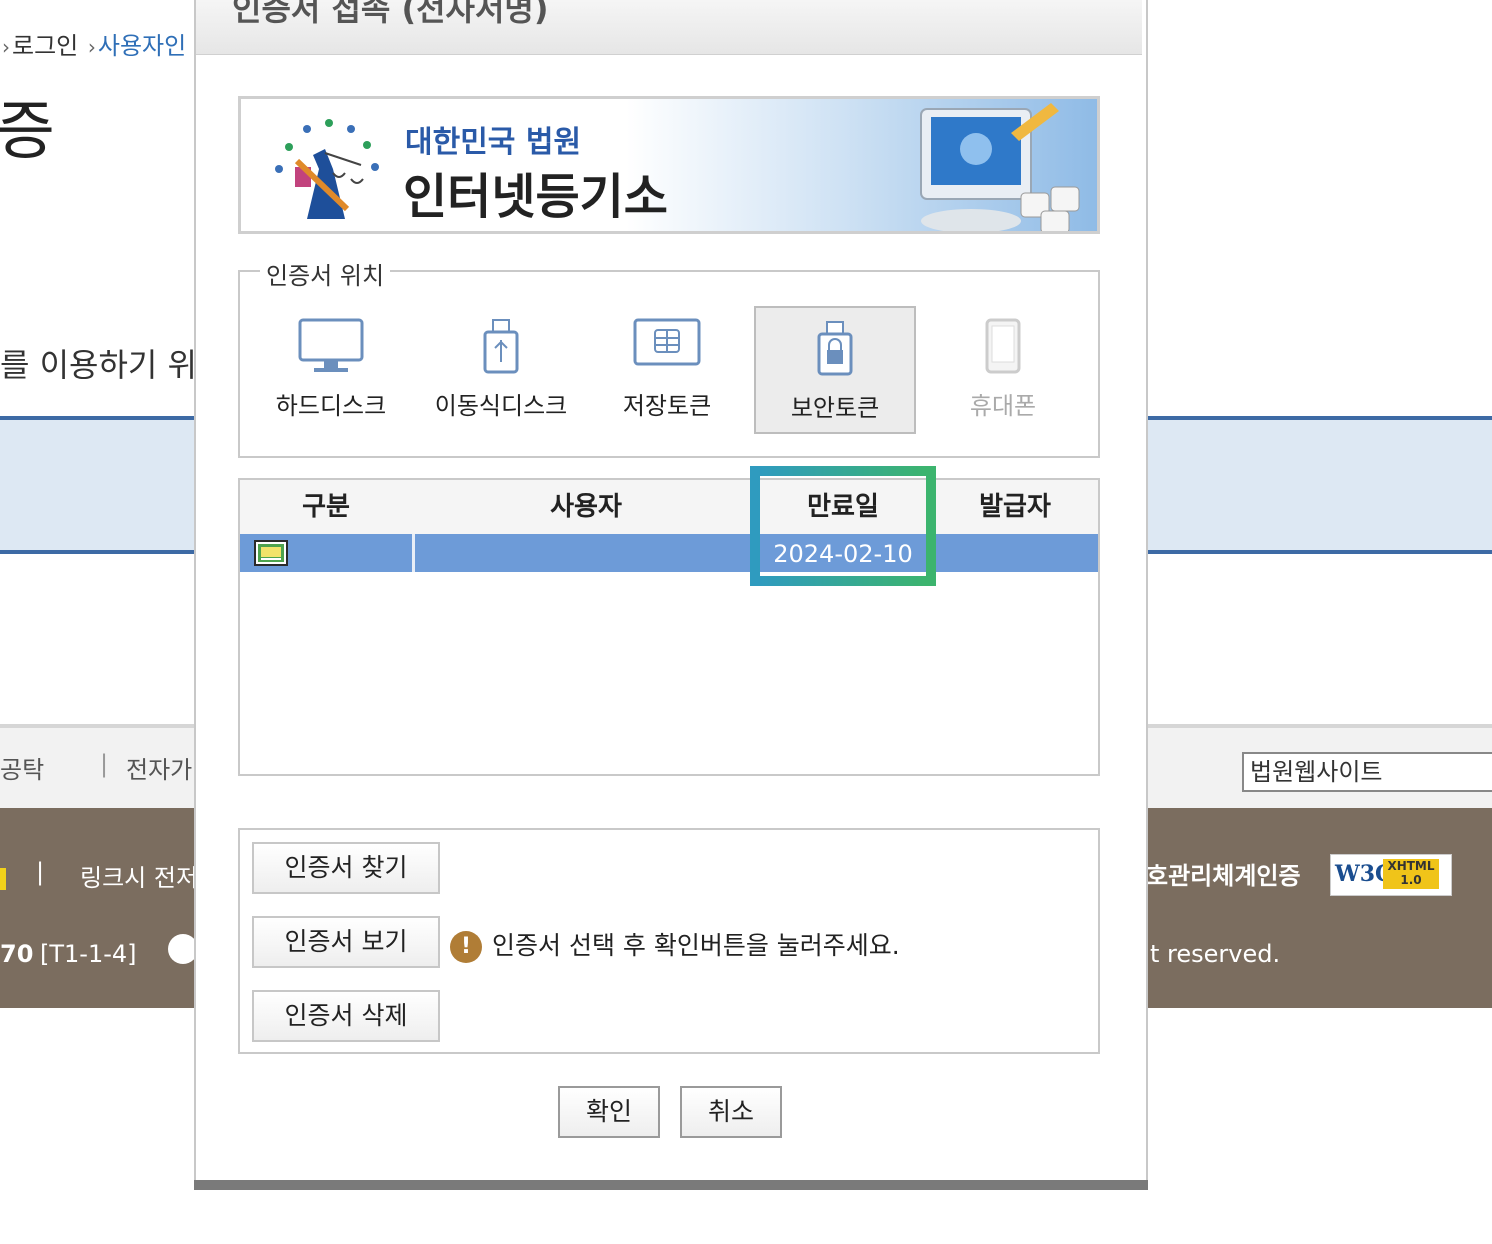  Describe the element at coordinates (731, 1112) in the screenshot. I see `cancel-button: 취소` at that location.